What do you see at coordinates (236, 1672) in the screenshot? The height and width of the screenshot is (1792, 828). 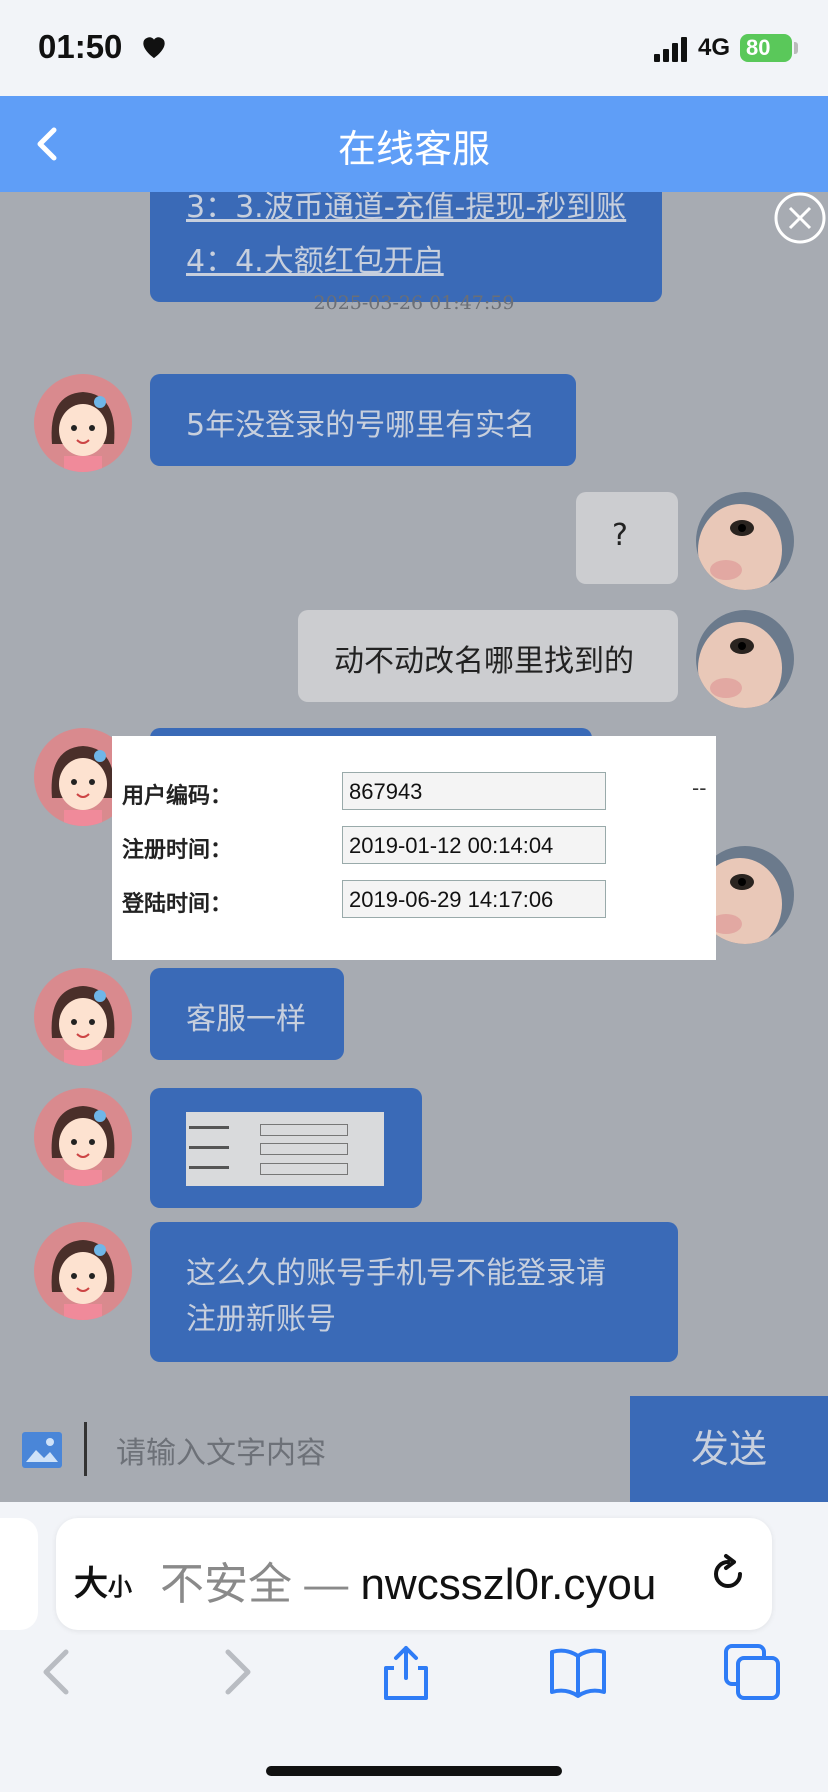 I see `forward-arrow-icon` at bounding box center [236, 1672].